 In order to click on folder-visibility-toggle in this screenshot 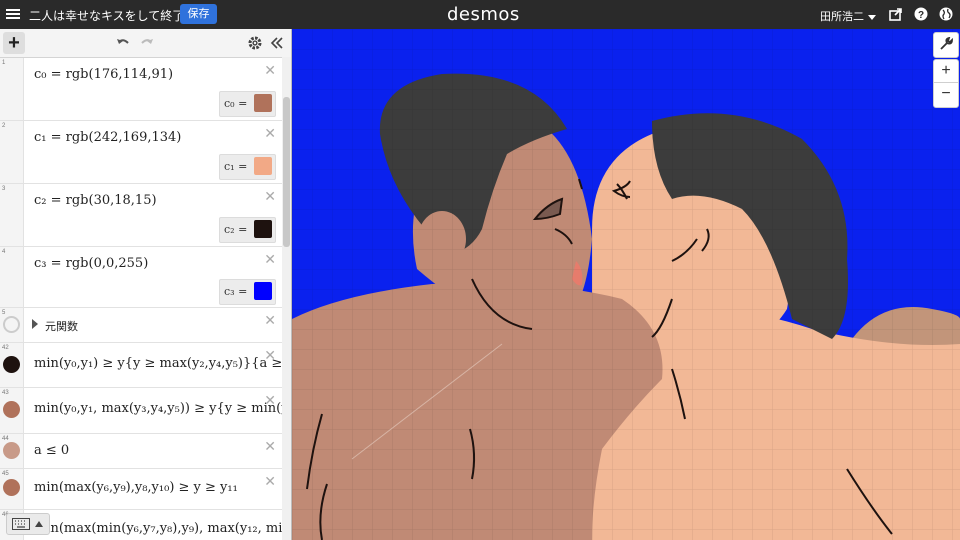, I will do `click(11, 324)`.